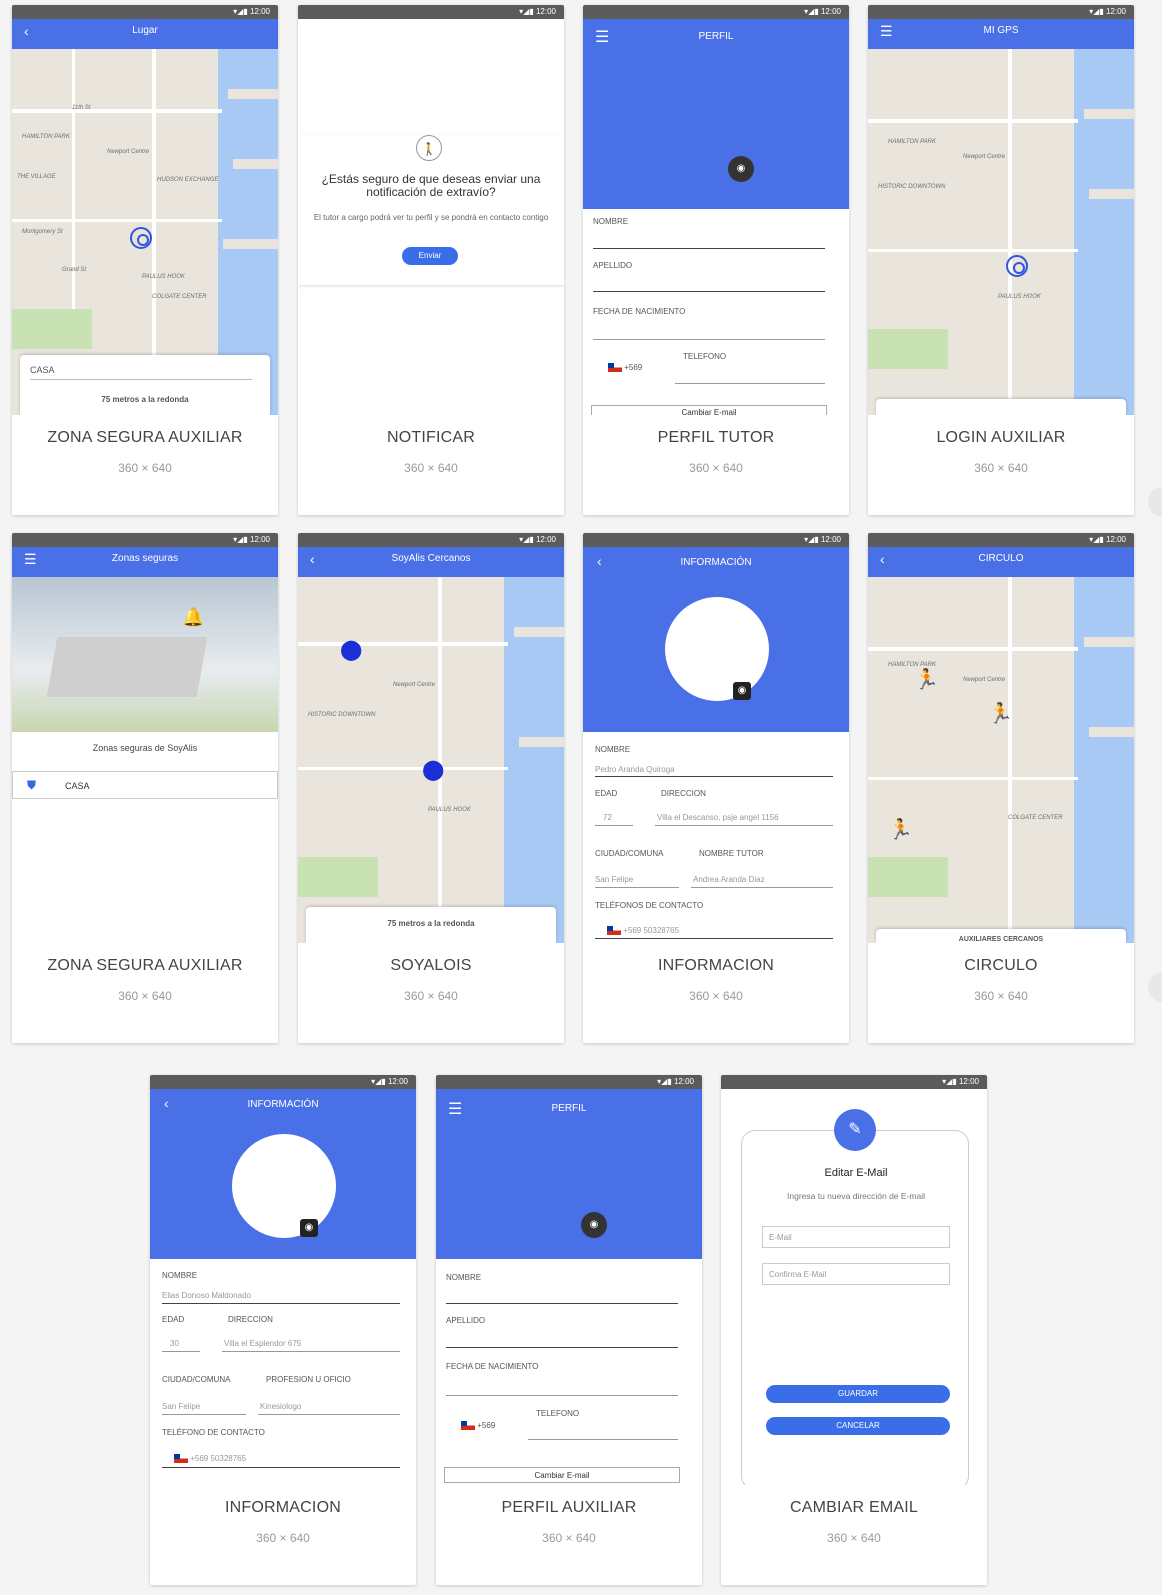  What do you see at coordinates (280, 1406) in the screenshot?
I see `profesion-value: Kinesiologo` at bounding box center [280, 1406].